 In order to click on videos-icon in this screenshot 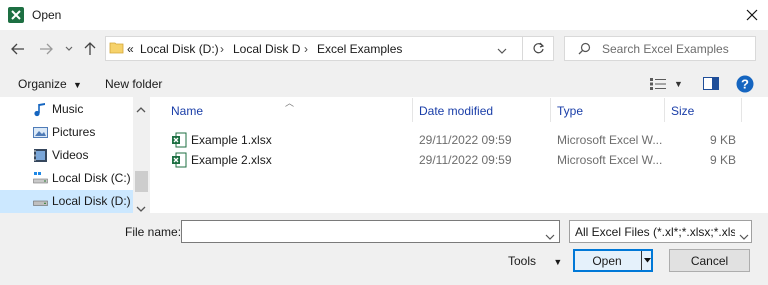, I will do `click(40, 155)`.